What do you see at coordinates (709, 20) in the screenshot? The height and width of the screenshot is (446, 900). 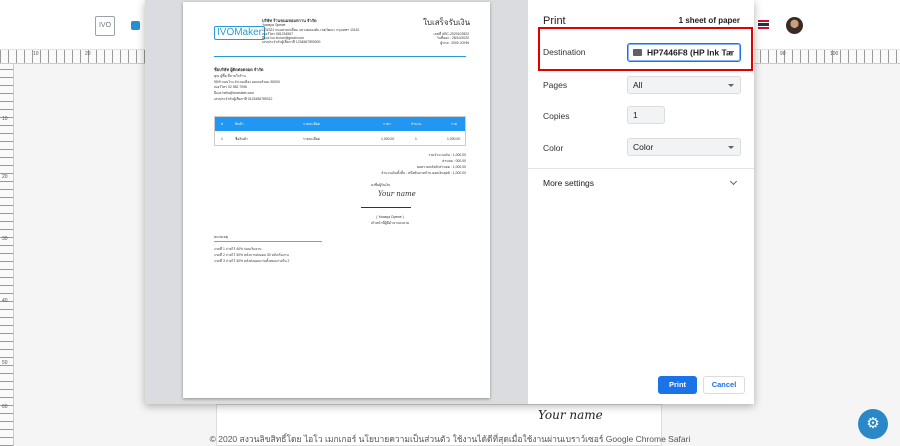 I see `sheet-count: 1 sheet of paper` at bounding box center [709, 20].